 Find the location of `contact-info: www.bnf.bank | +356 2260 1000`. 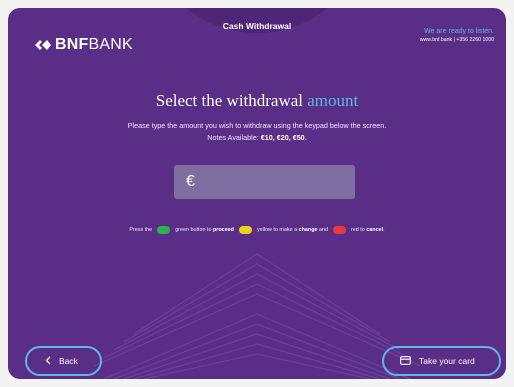

contact-info: www.bnf.bank | +356 2260 1000 is located at coordinates (456, 40).